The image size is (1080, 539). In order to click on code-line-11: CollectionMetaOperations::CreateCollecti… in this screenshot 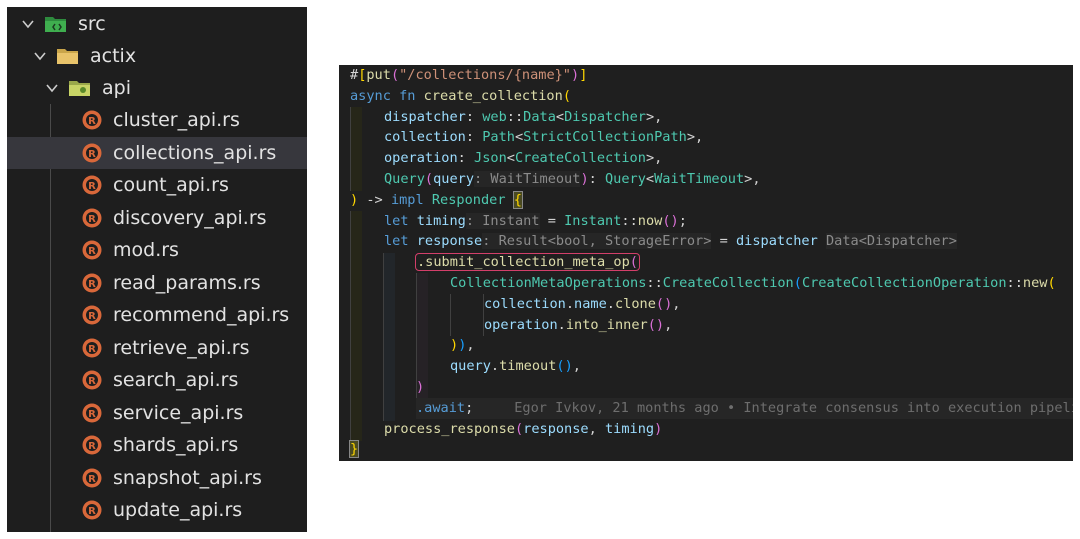, I will do `click(761, 283)`.